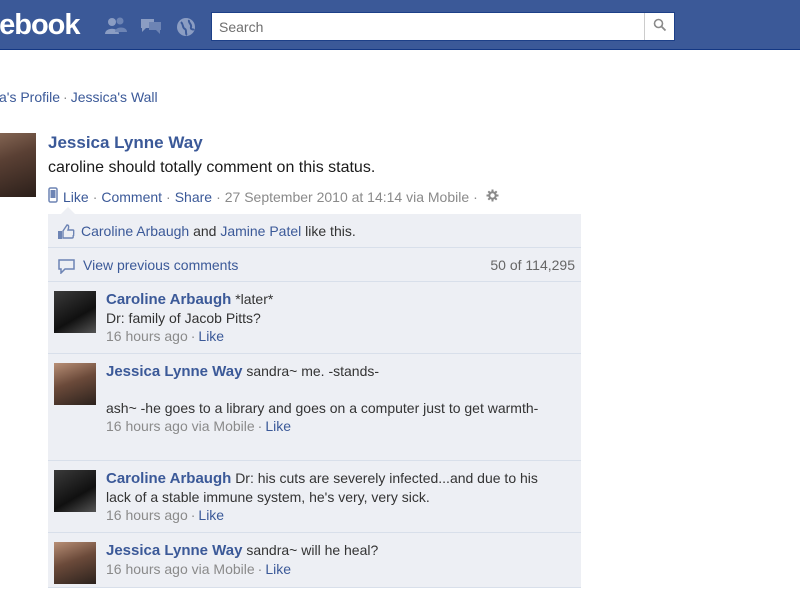  I want to click on search-icon, so click(660, 26).